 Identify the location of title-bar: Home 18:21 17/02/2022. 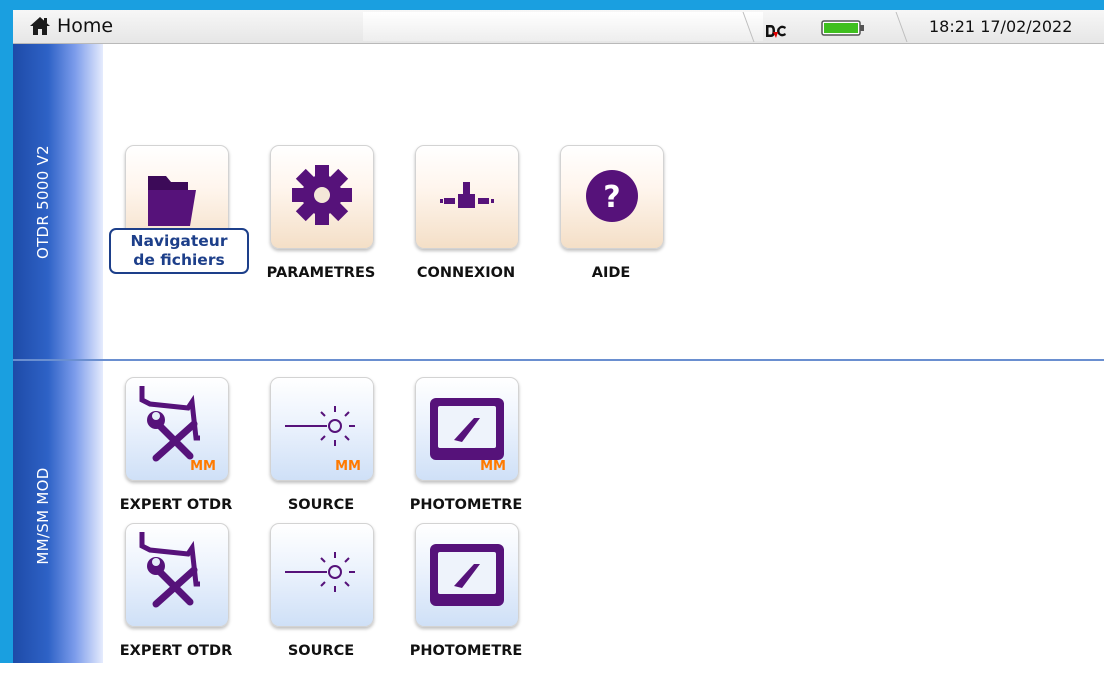
(558, 27).